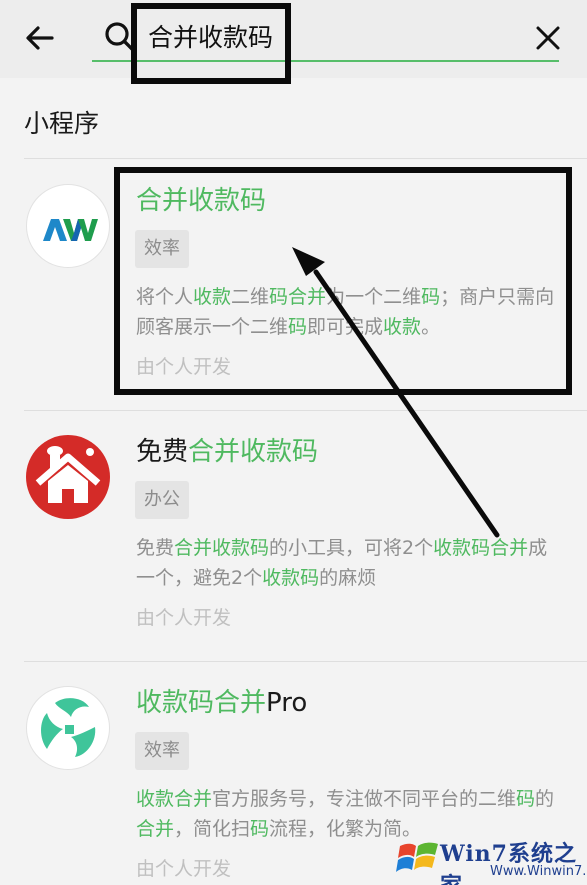 The height and width of the screenshot is (885, 587). Describe the element at coordinates (221, 703) in the screenshot. I see `result-title: 收款码合并Pro` at that location.